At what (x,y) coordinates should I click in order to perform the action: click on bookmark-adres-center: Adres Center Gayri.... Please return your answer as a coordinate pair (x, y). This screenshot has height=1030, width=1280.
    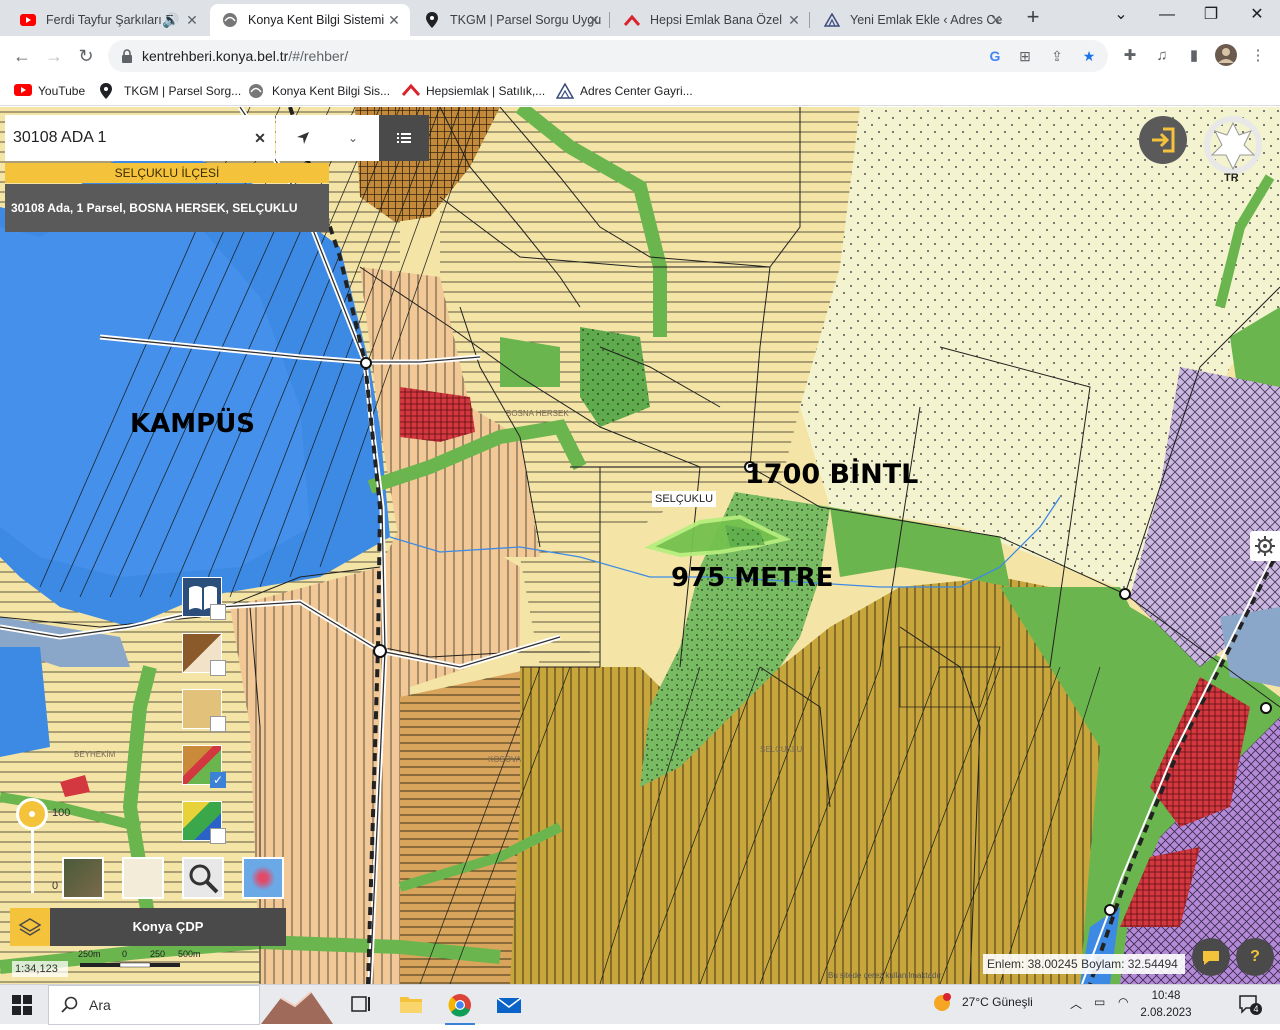
    Looking at the image, I should click on (624, 91).